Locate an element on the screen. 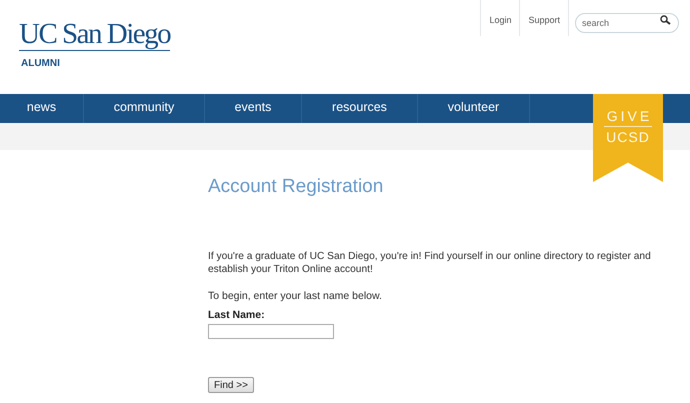 This screenshot has height=403, width=690. field-label: Last Name: is located at coordinates (237, 315).